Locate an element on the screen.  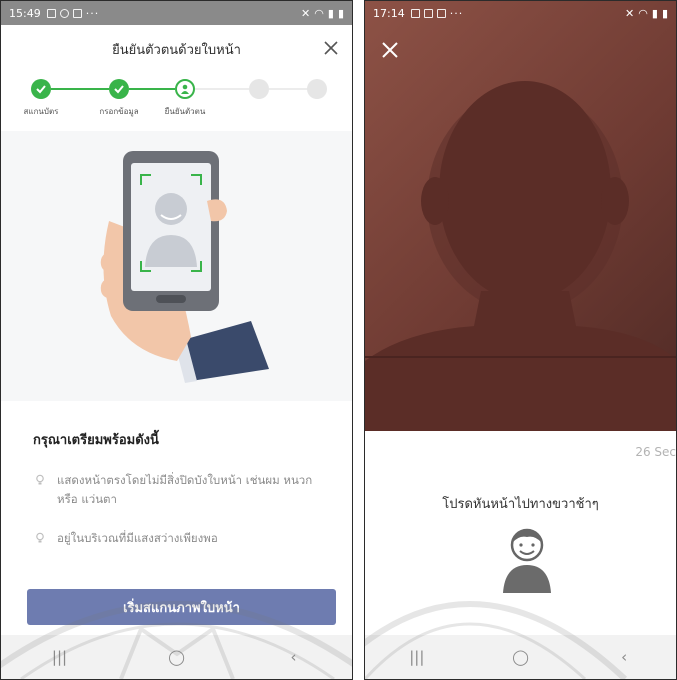
list-item: อยู่ในบริเวณที่มีแสงสว่างเพียงพอ is located at coordinates (177, 538).